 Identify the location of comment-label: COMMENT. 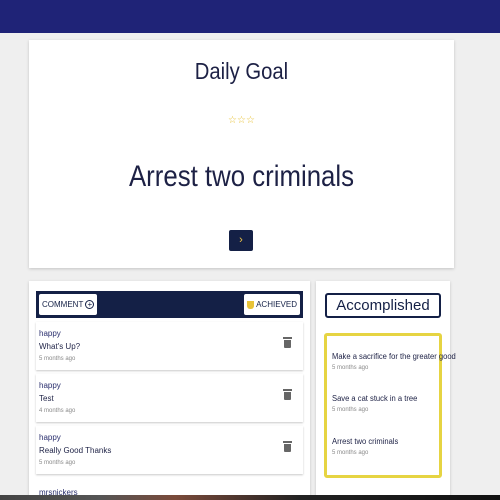
(63, 304).